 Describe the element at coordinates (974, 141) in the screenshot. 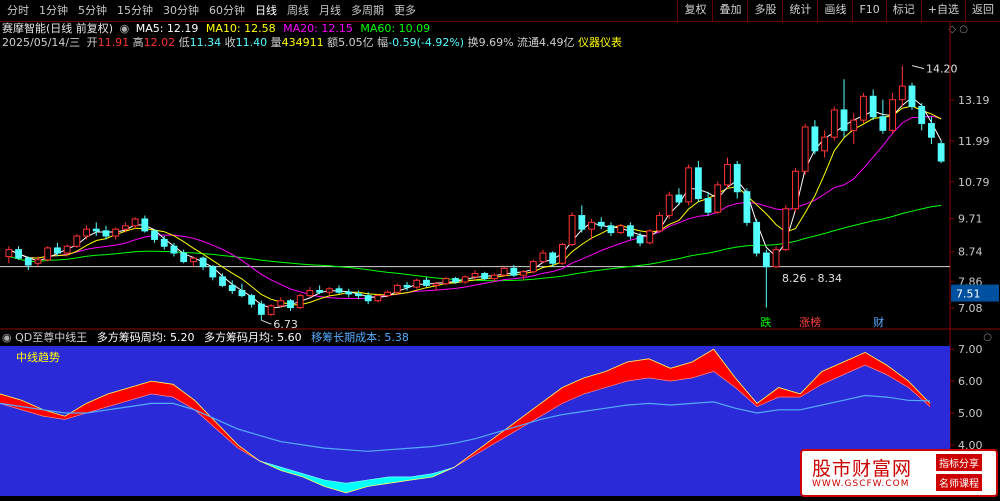

I see `price-tick-label-1: 11.99` at that location.